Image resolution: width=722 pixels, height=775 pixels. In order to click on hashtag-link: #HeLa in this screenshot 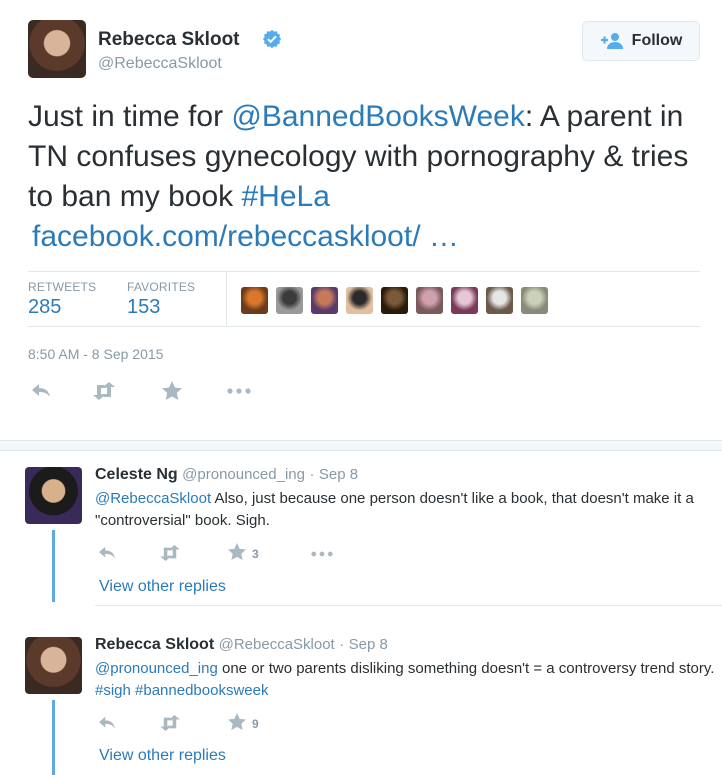, I will do `click(285, 196)`.